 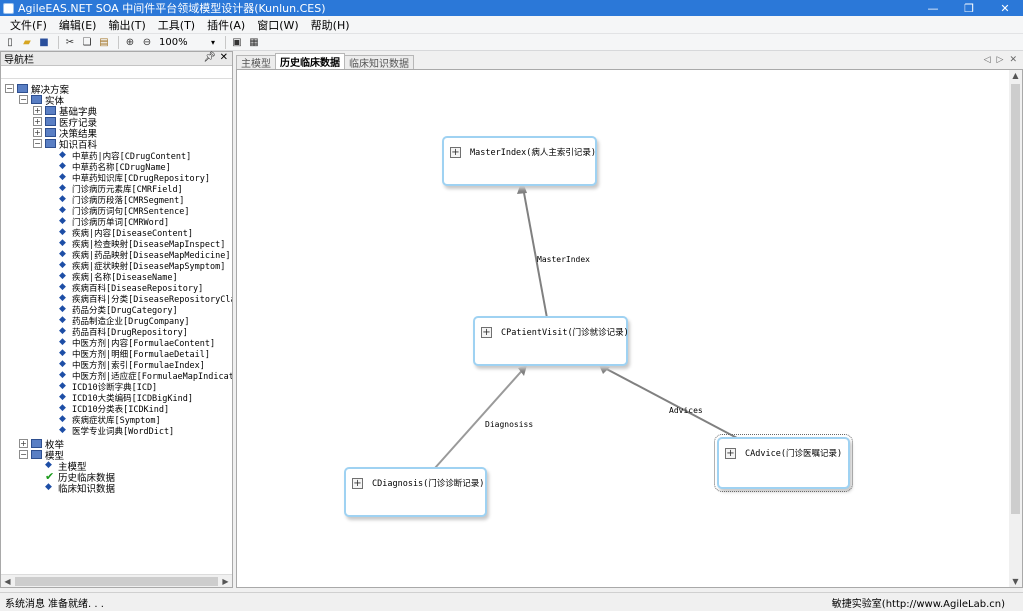 I want to click on tree-node-entity: ◆ 门诊病历单词[CMRWord], so click(x=114, y=222).